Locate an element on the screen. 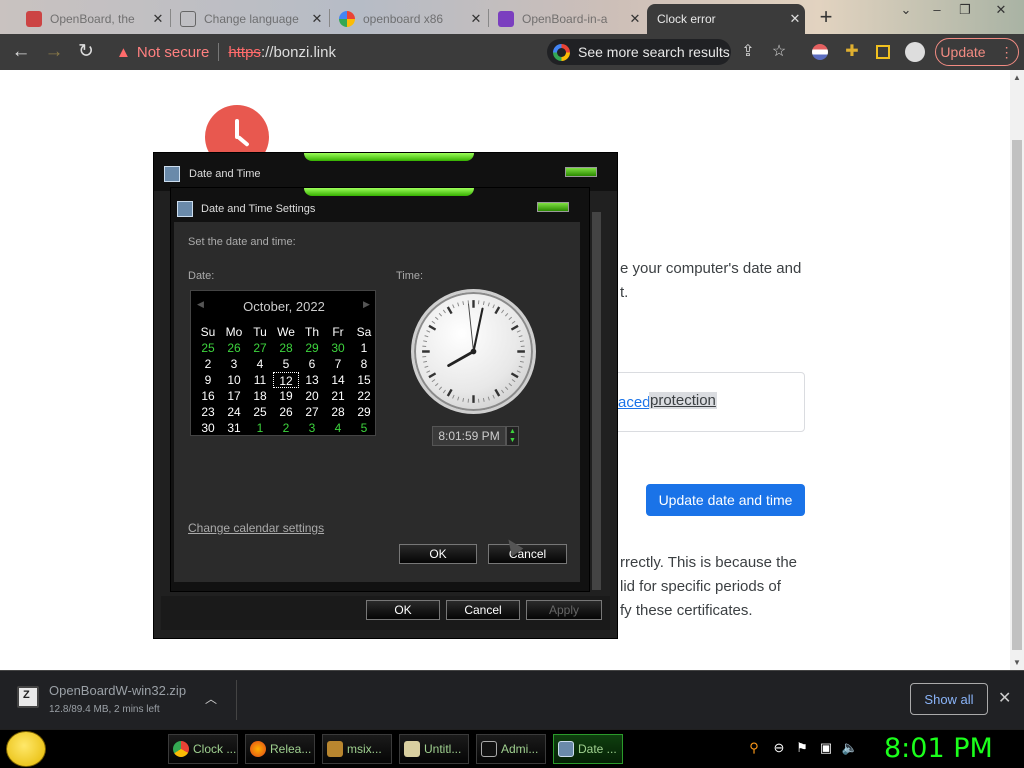 The width and height of the screenshot is (1024, 768). calendar-day: 7 is located at coordinates (338, 364).